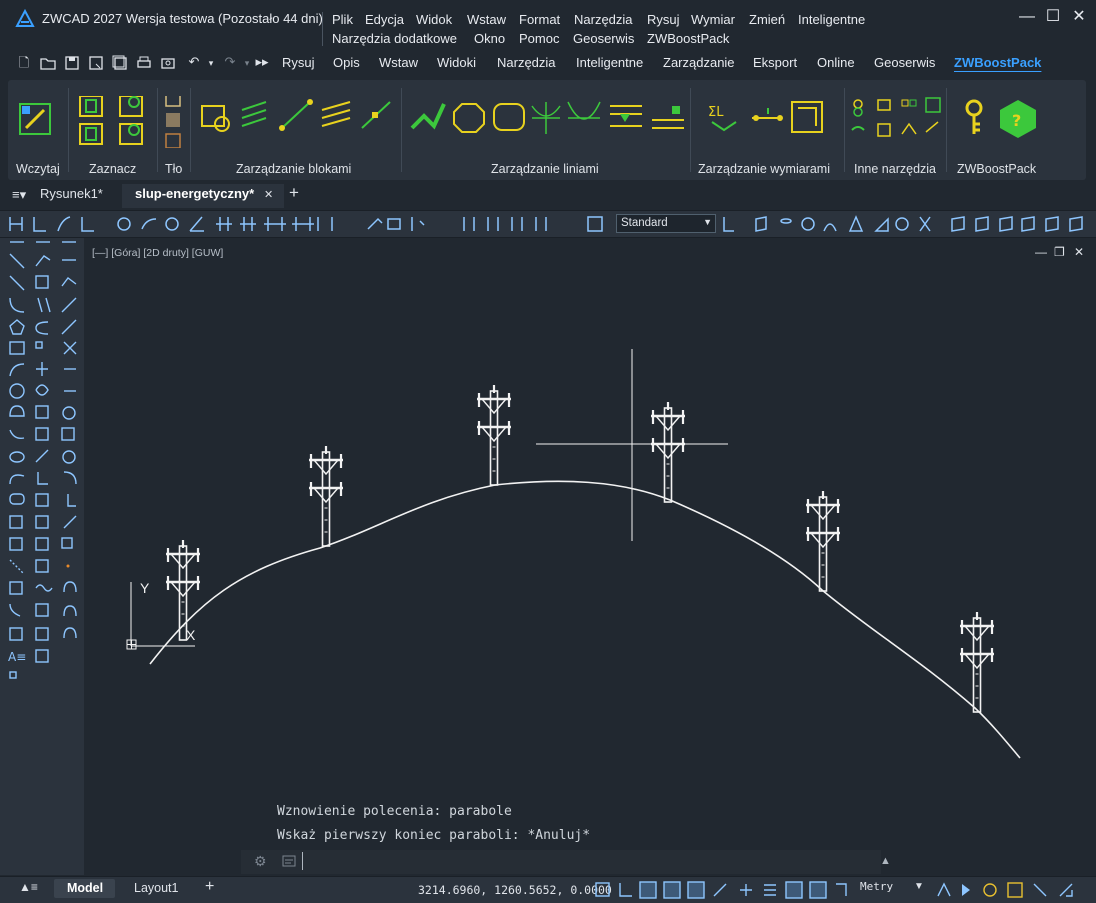 This screenshot has height=903, width=1096. What do you see at coordinates (91, 134) in the screenshot?
I see `select-similar-icon` at bounding box center [91, 134].